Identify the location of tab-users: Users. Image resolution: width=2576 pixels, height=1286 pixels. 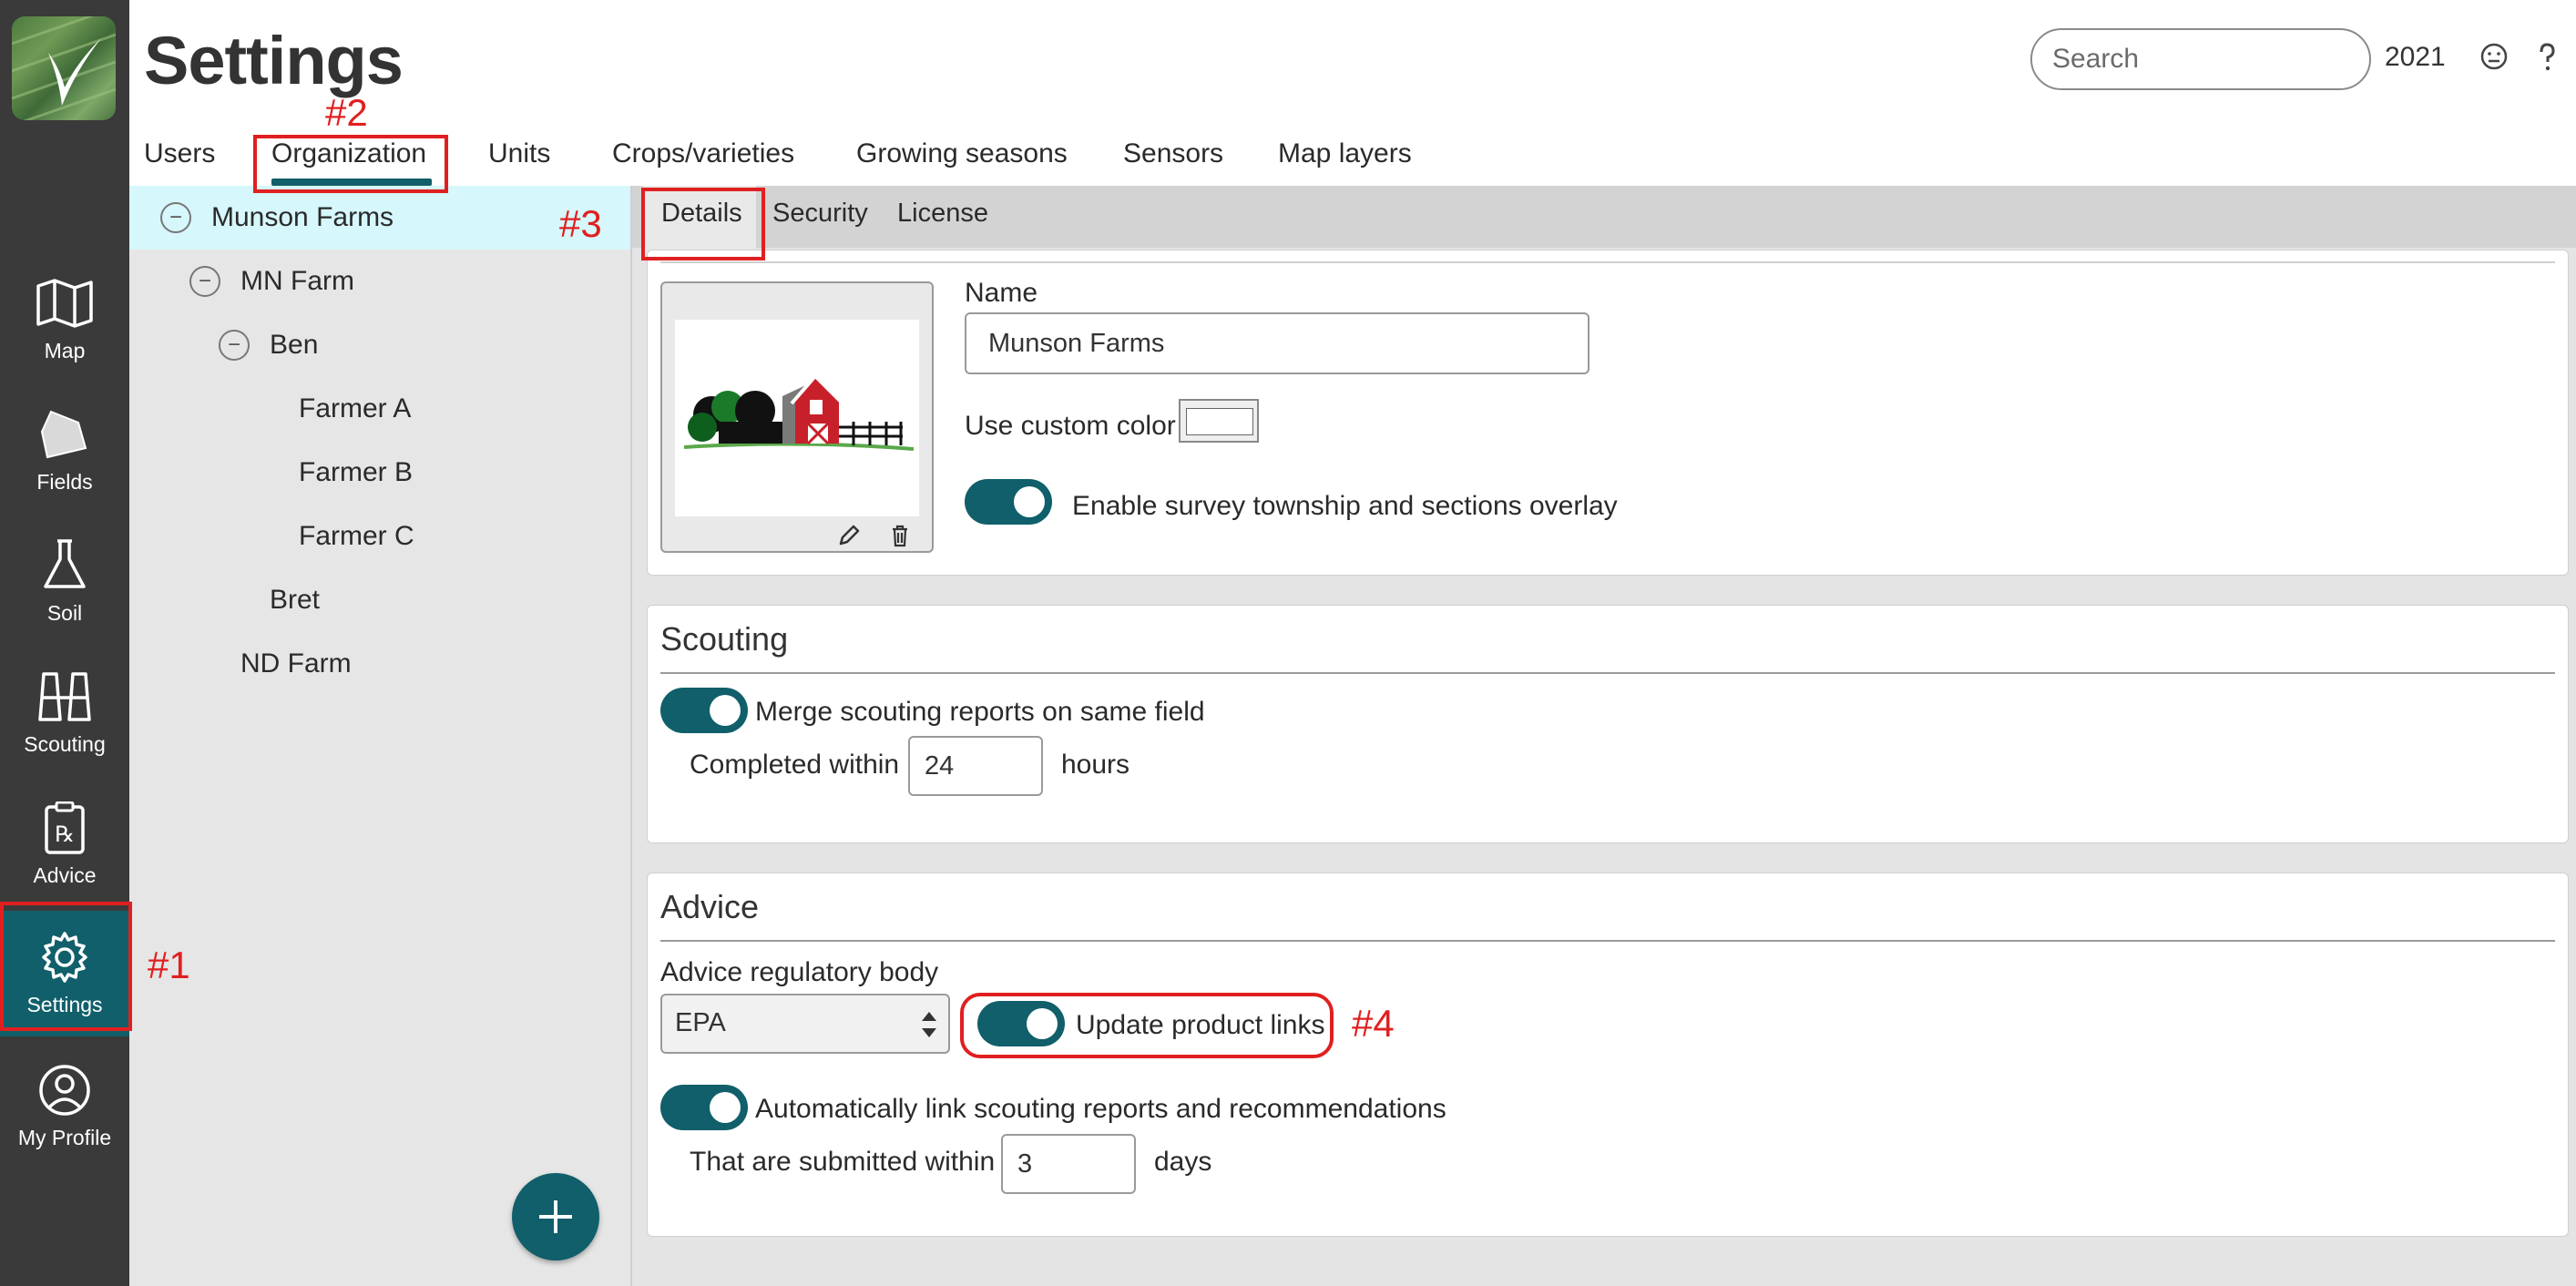
(179, 153).